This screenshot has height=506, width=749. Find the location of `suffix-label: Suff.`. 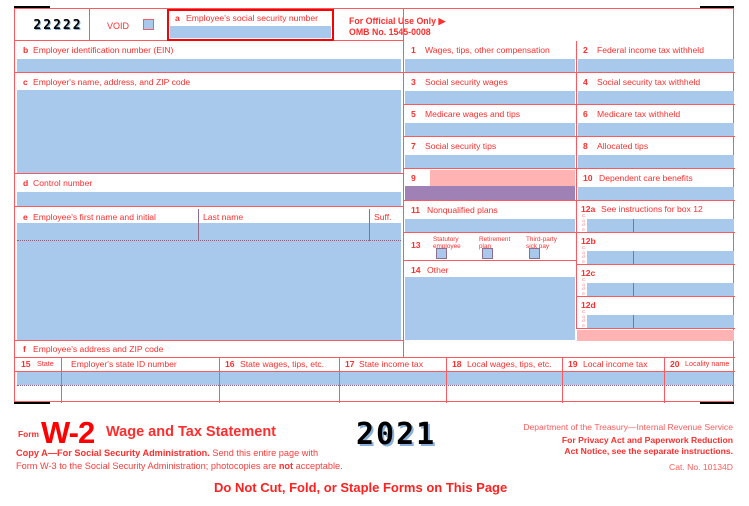

suffix-label: Suff. is located at coordinates (383, 217).